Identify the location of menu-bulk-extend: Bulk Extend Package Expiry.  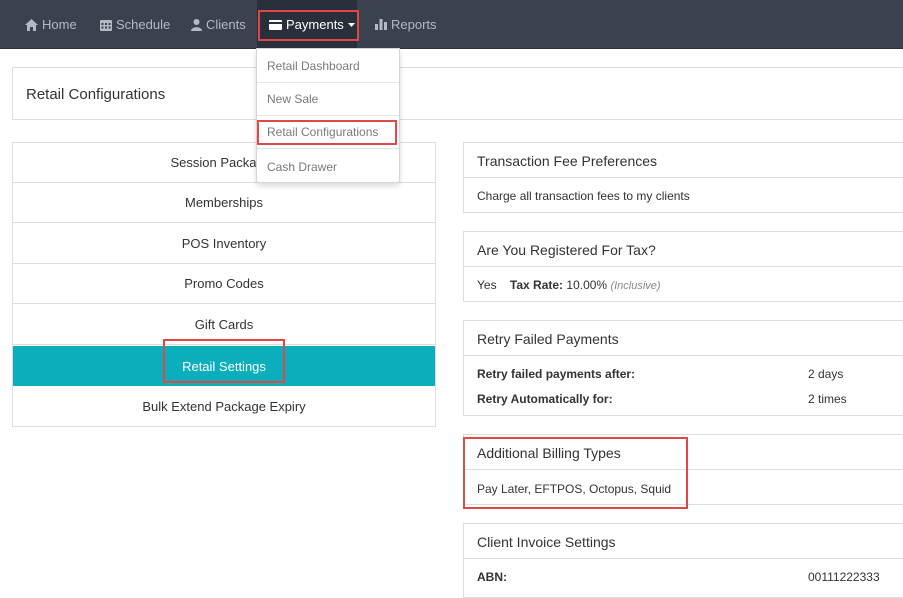
(224, 406).